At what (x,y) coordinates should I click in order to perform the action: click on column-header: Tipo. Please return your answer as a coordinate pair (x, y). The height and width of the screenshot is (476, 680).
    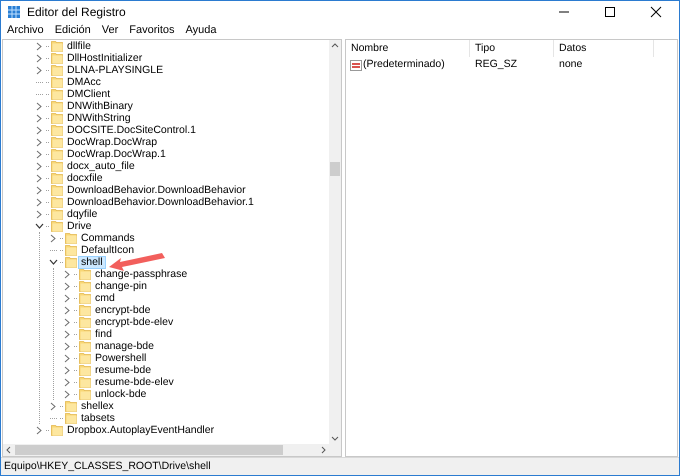
    Looking at the image, I should click on (512, 48).